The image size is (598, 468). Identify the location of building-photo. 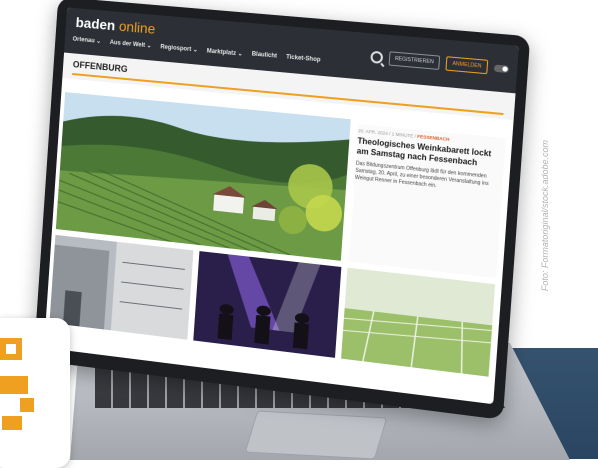
(121, 287).